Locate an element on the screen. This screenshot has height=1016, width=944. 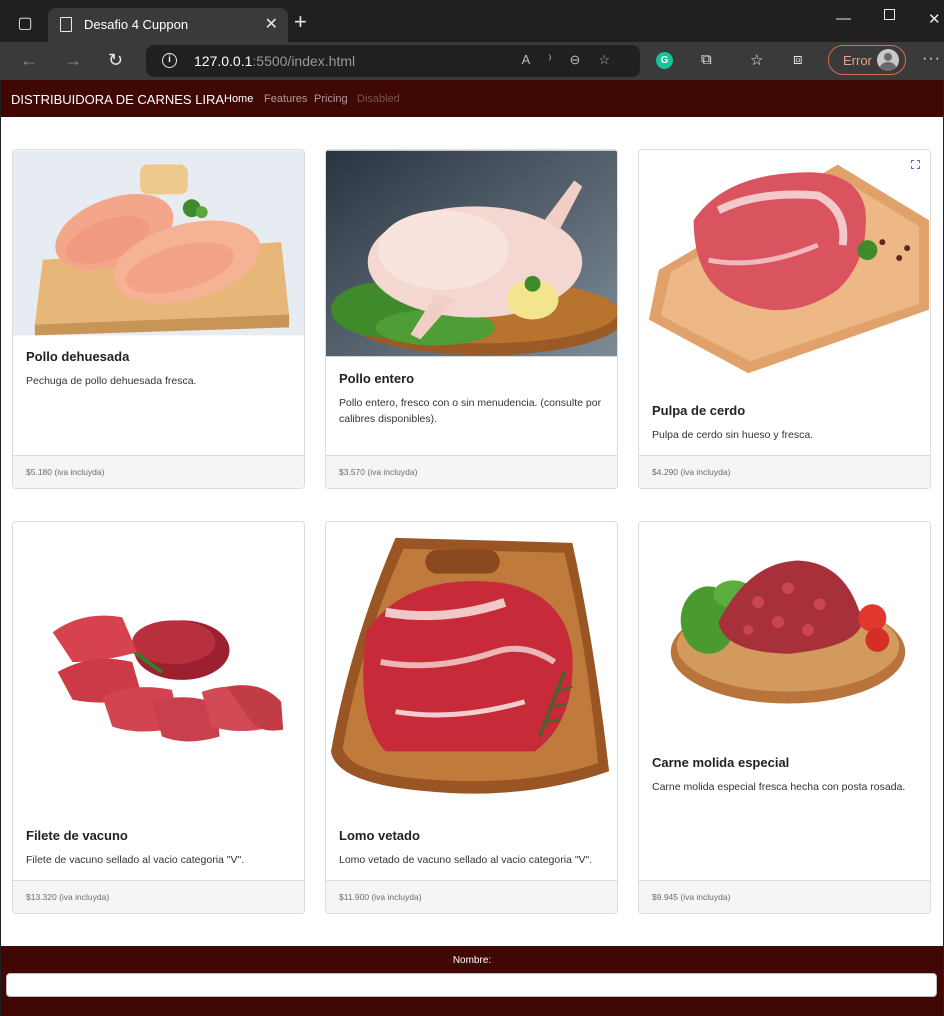
card-footer: $13.320 (iva incluyda) is located at coordinates (158, 896).